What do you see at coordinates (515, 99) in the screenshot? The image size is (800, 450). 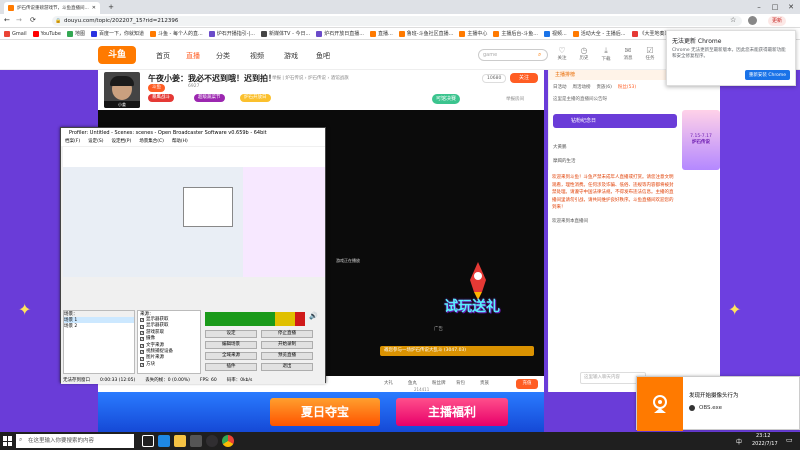 I see `report-room-link: 举报房间` at bounding box center [515, 99].